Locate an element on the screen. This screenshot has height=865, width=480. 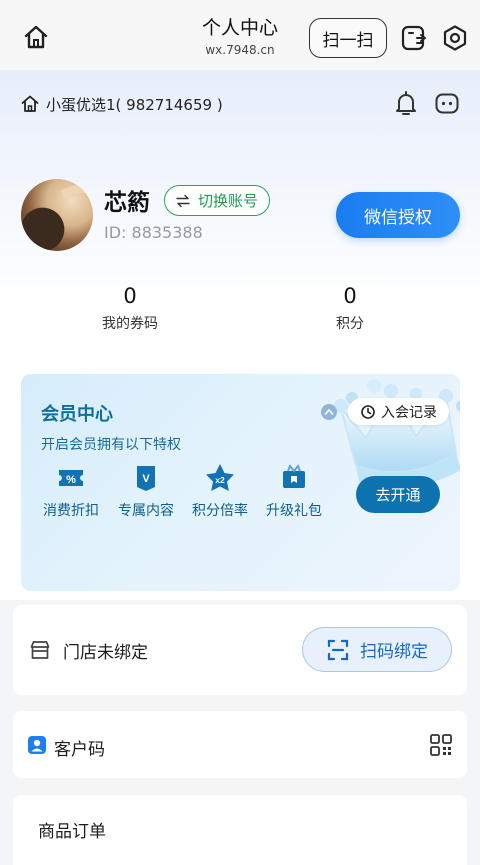
username: 芯箹 is located at coordinates (127, 203).